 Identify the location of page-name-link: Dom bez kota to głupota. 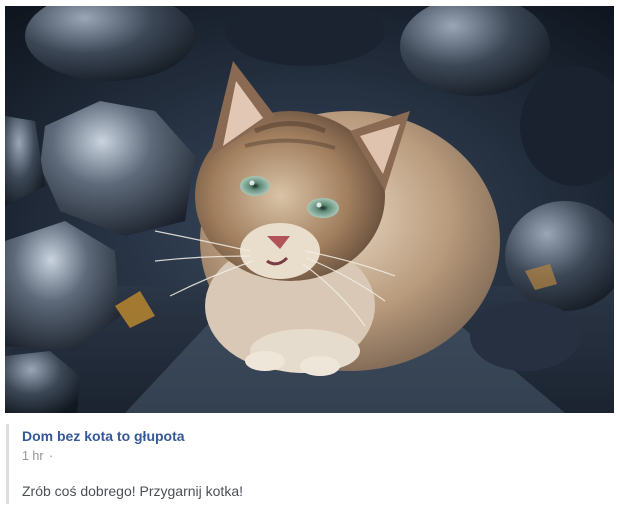
(103, 436).